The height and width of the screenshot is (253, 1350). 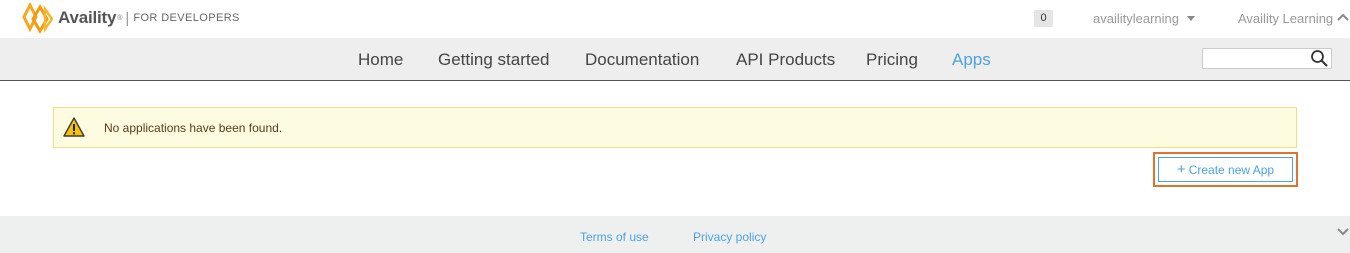 What do you see at coordinates (1319, 58) in the screenshot?
I see `search-icon` at bounding box center [1319, 58].